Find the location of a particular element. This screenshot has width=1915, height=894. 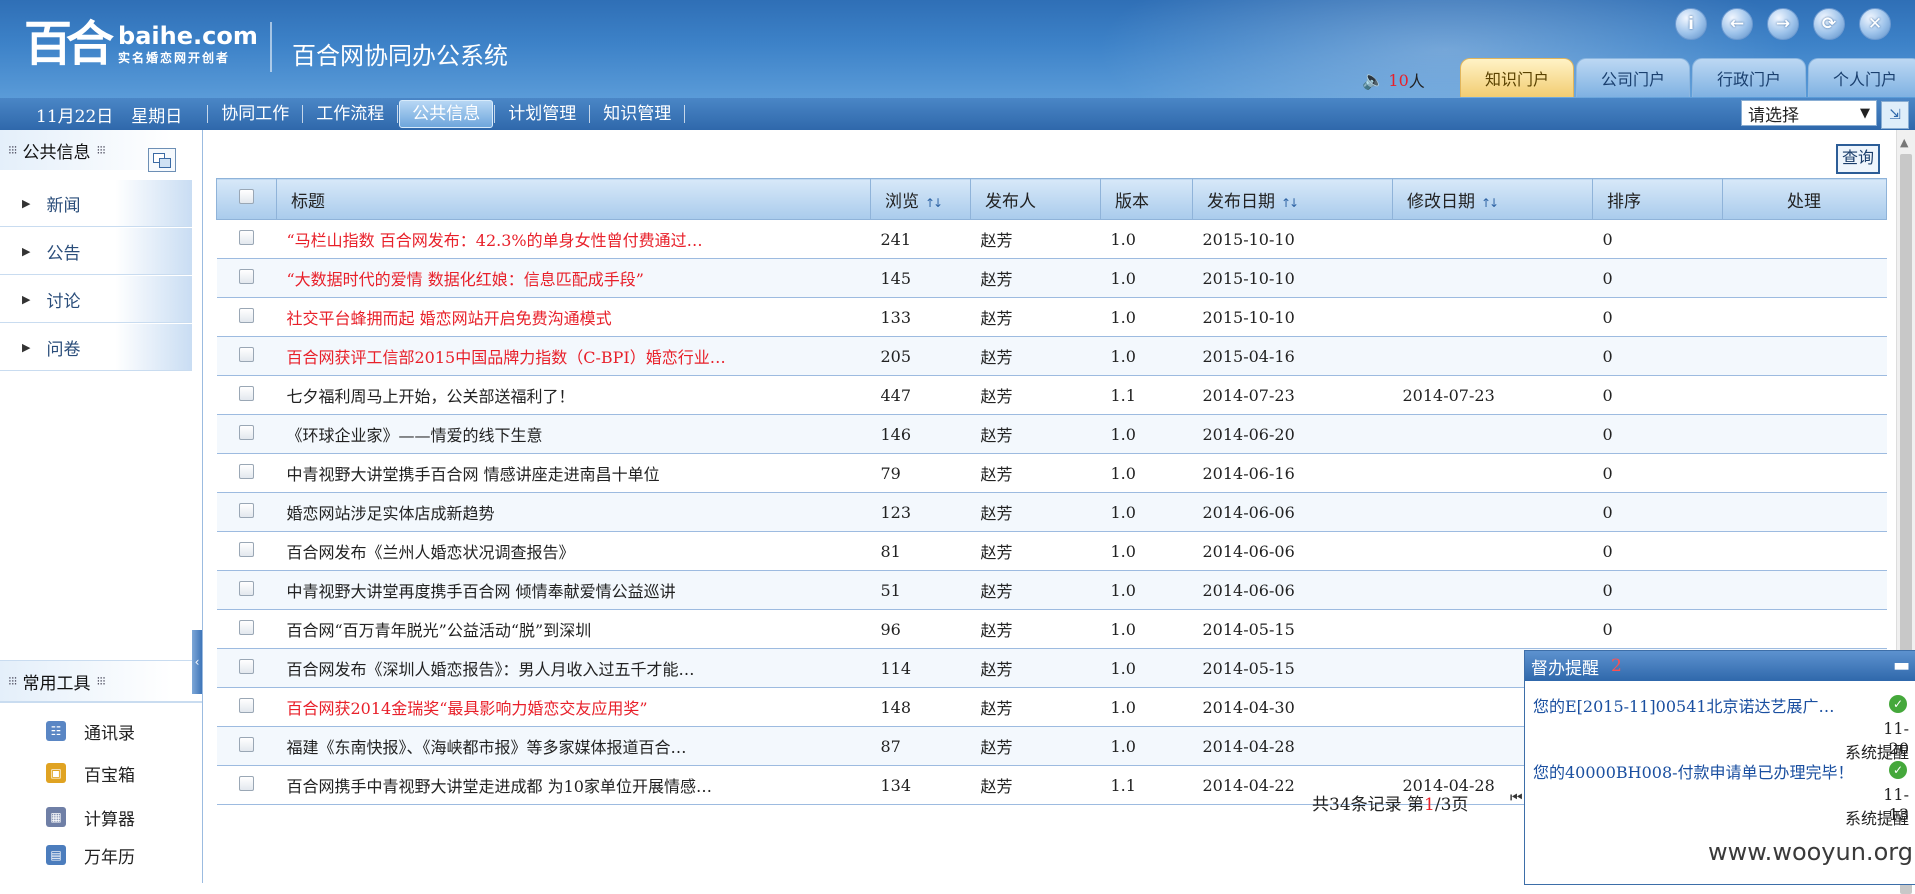

row-title: 中青视野大讲堂携手百合网 情感讲座走进南昌十单位 is located at coordinates (573, 473).